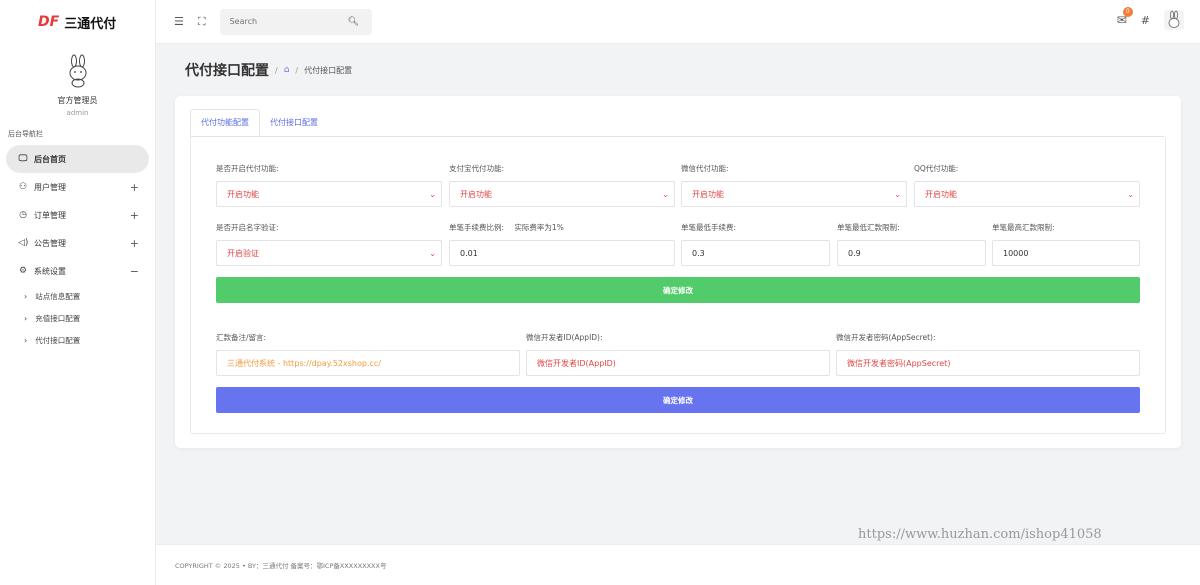 Image resolution: width=1200 pixels, height=585 pixels. I want to click on mail-icon: ✉ 0, so click(1125, 17).